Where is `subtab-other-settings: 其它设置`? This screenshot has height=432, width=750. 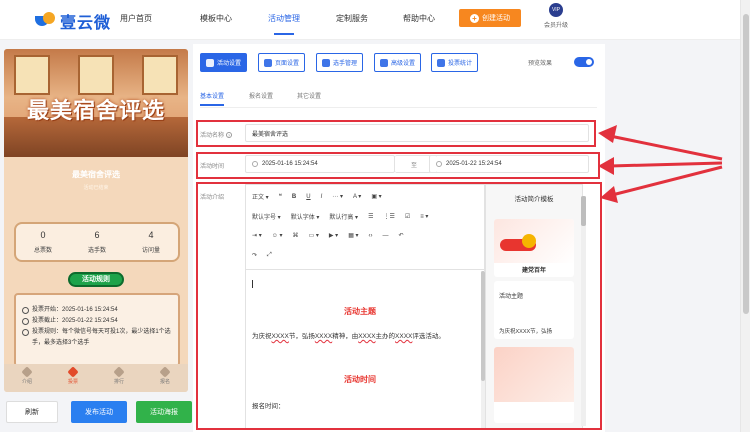
subtab-other-settings: 其它设置 is located at coordinates (309, 95).